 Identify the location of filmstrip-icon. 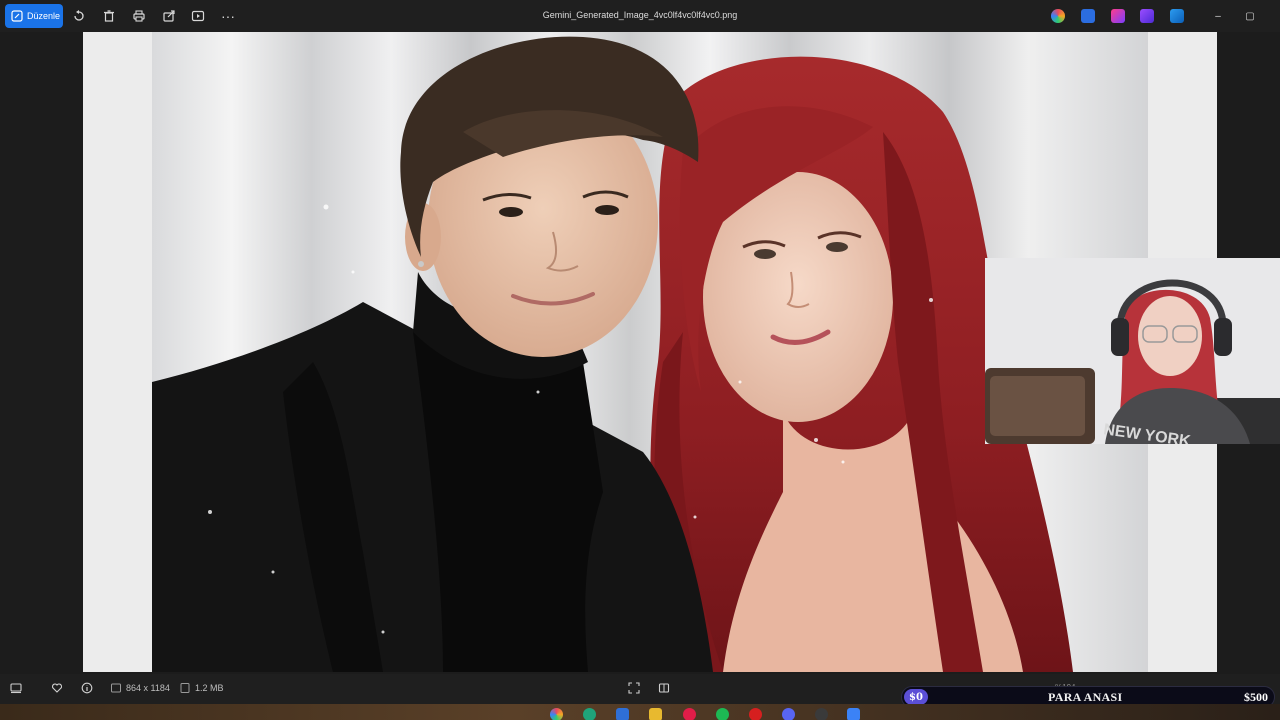
(16, 688).